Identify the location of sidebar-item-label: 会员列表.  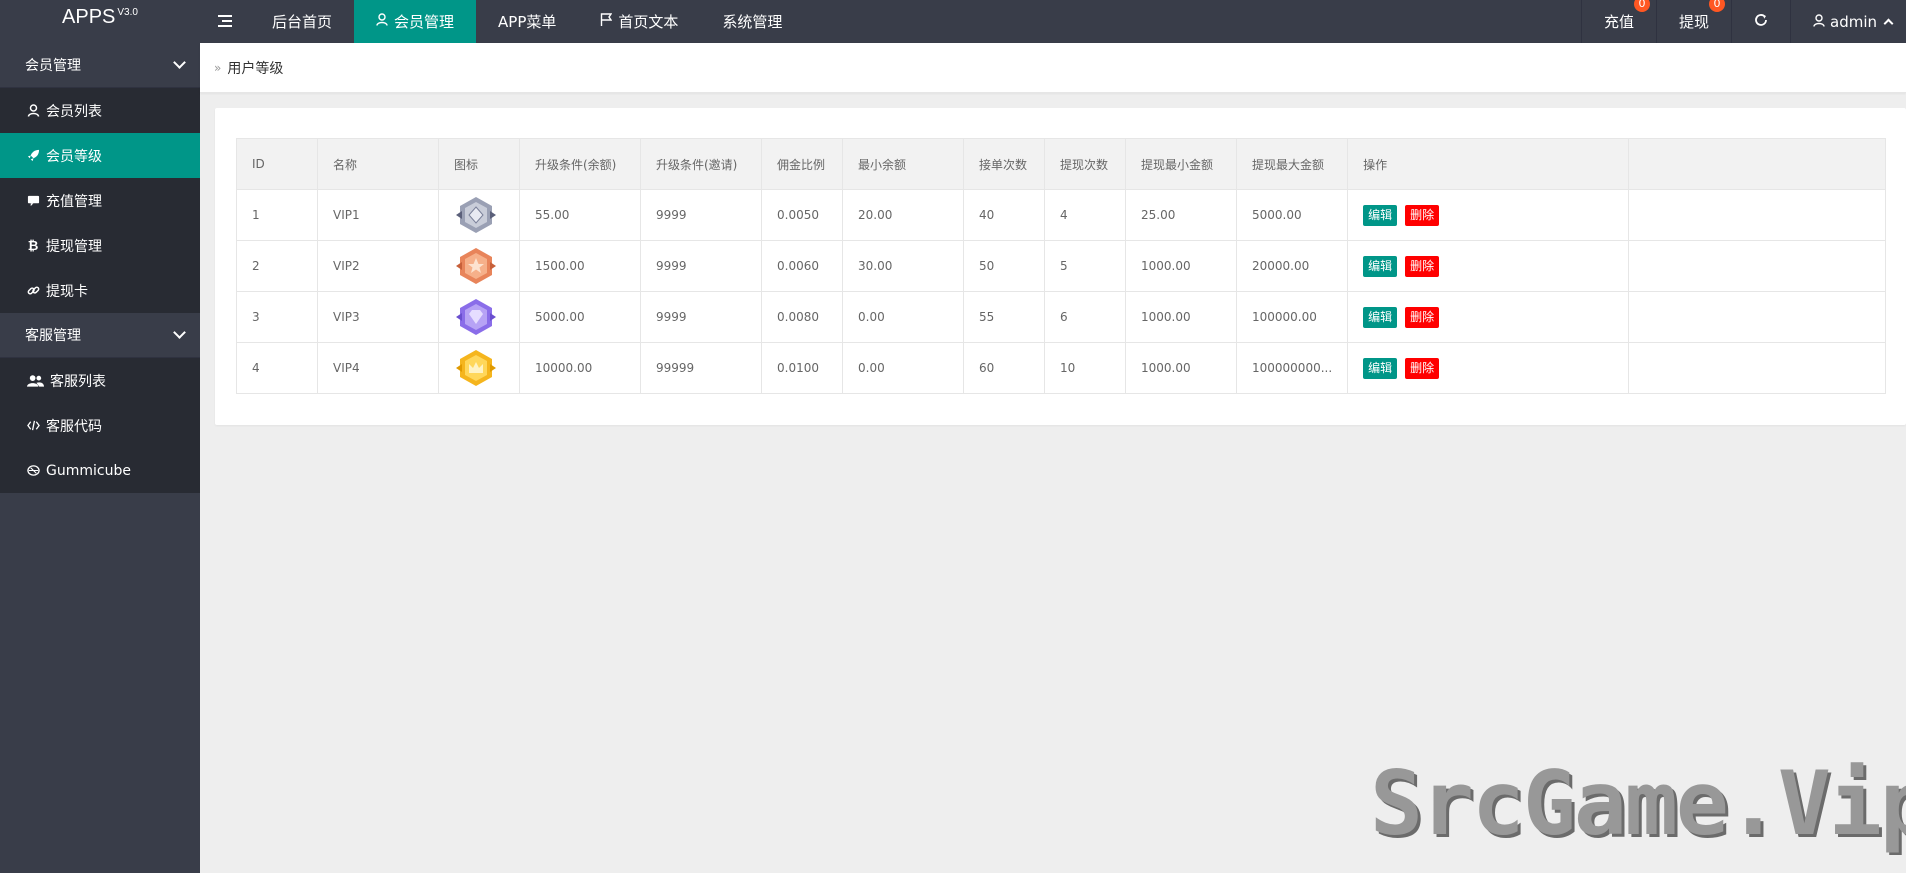
(74, 111).